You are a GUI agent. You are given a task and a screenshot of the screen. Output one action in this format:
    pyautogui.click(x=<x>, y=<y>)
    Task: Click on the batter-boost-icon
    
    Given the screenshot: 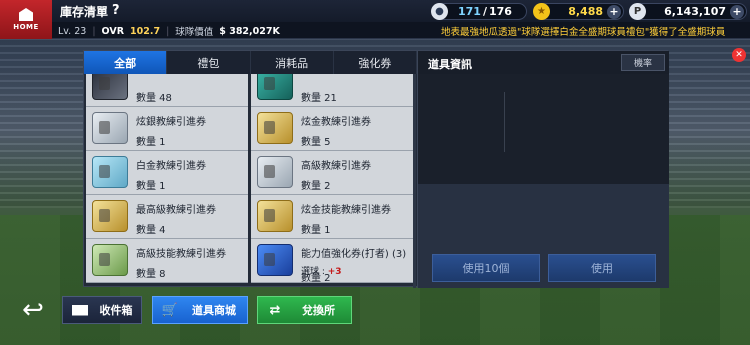 What is the action you would take?
    pyautogui.click(x=275, y=260)
    